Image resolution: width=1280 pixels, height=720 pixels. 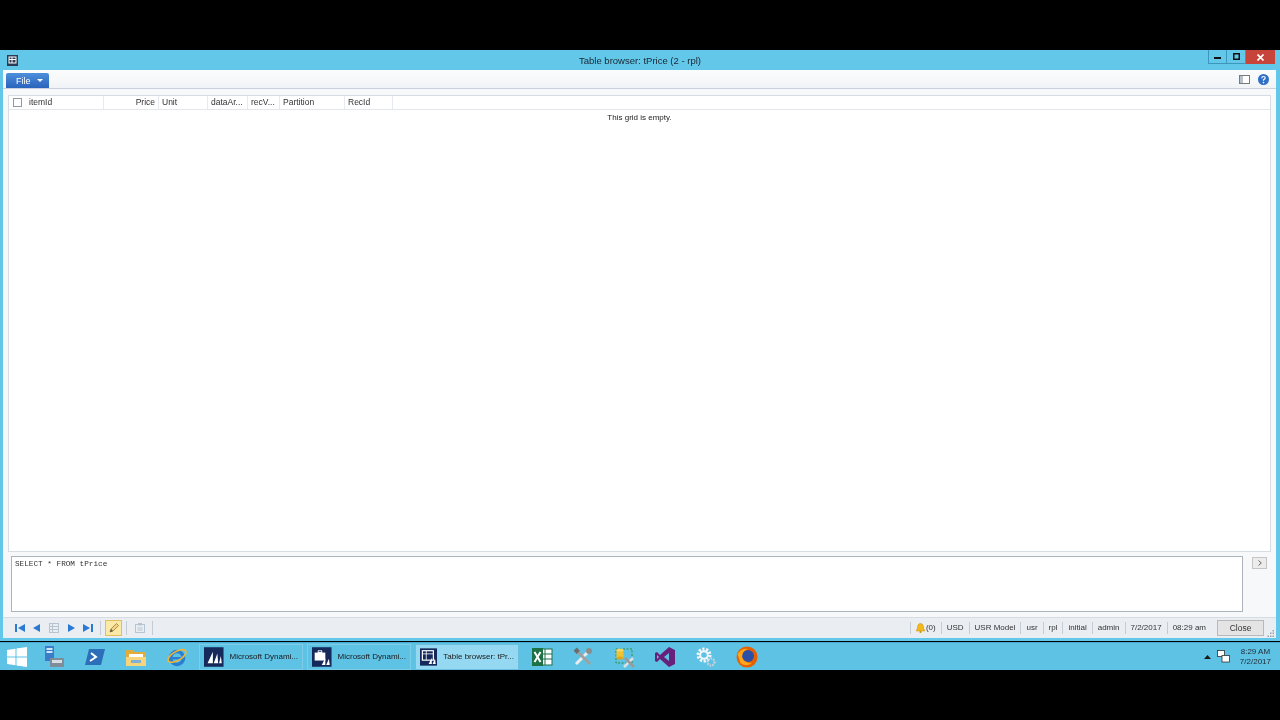 I want to click on file-menu-button: File, so click(x=27, y=80).